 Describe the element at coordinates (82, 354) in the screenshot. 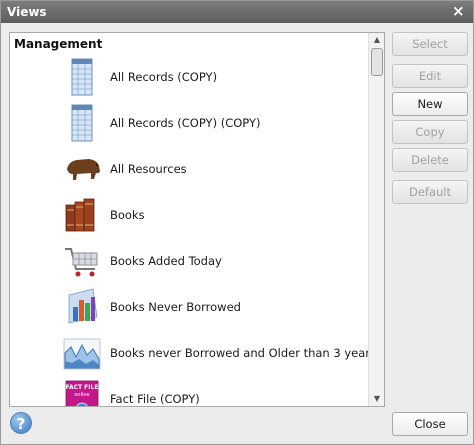

I see `area-chart-icon` at that location.